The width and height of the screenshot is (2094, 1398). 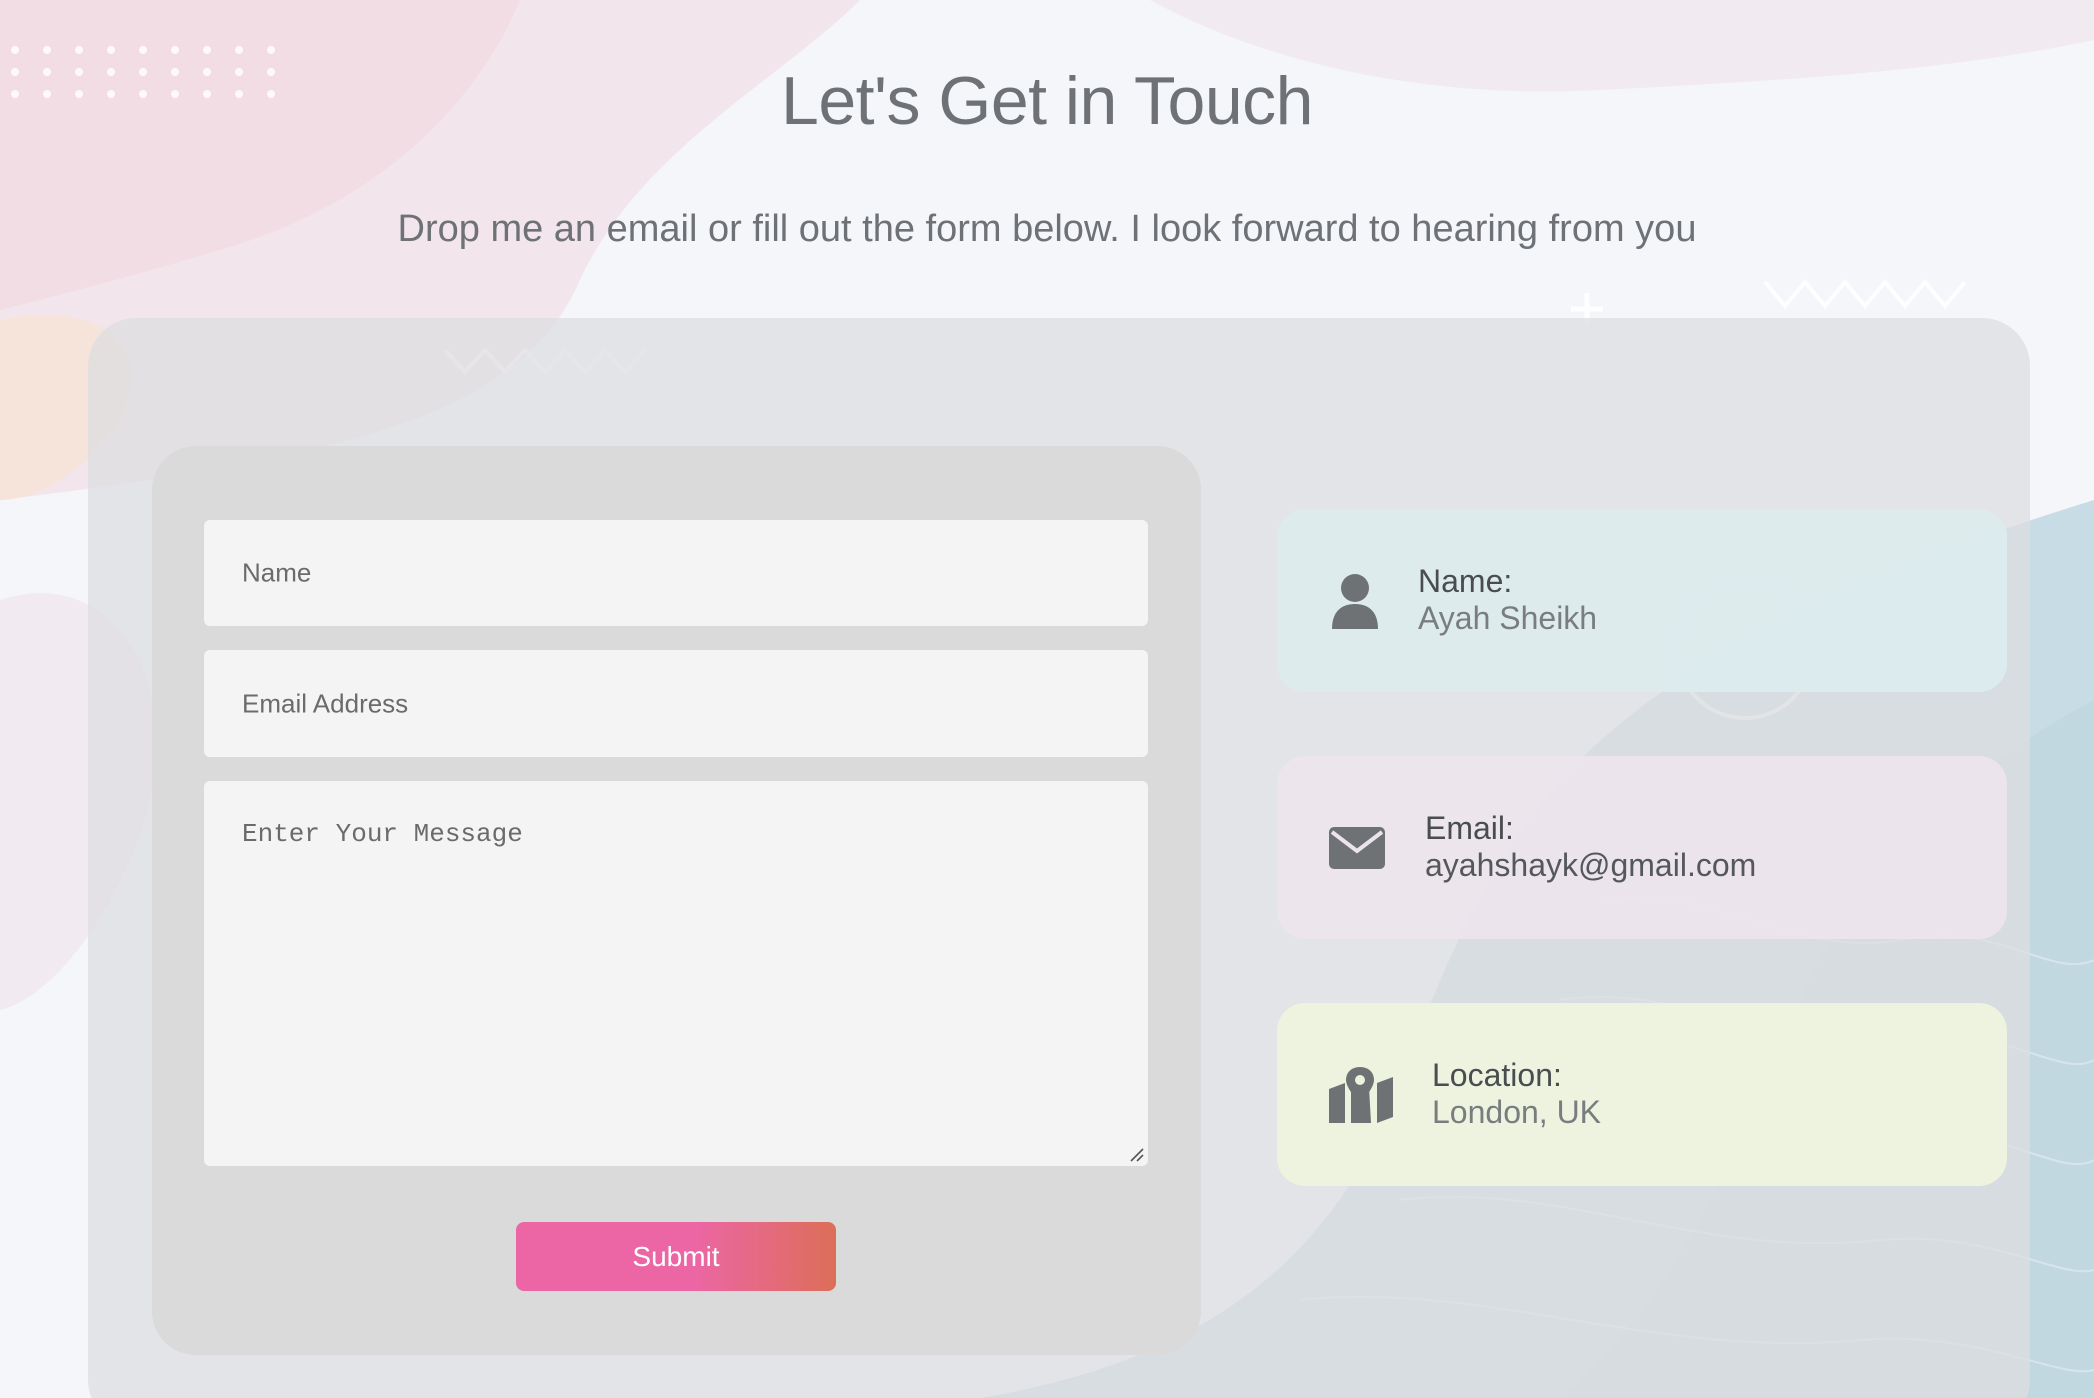 I want to click on submit-button: Submit, so click(x=676, y=1256).